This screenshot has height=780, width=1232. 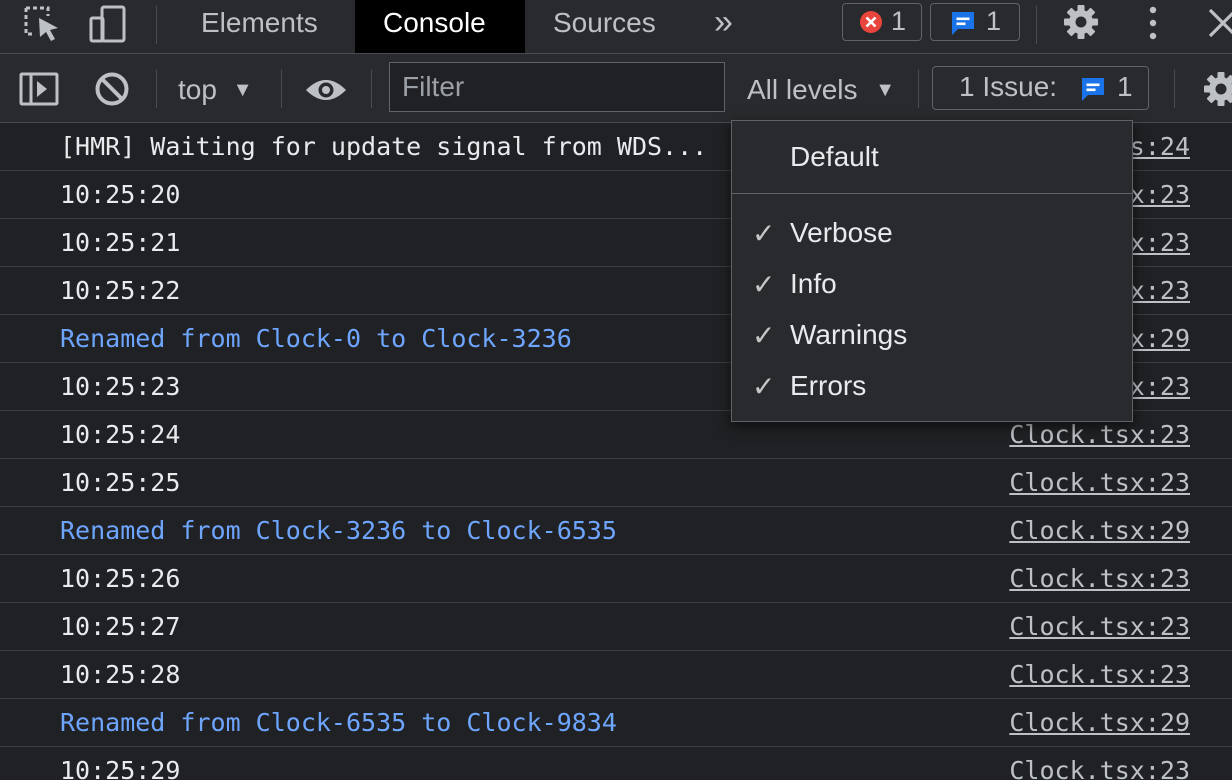 I want to click on console-message-text: 10:25:26, so click(x=120, y=578).